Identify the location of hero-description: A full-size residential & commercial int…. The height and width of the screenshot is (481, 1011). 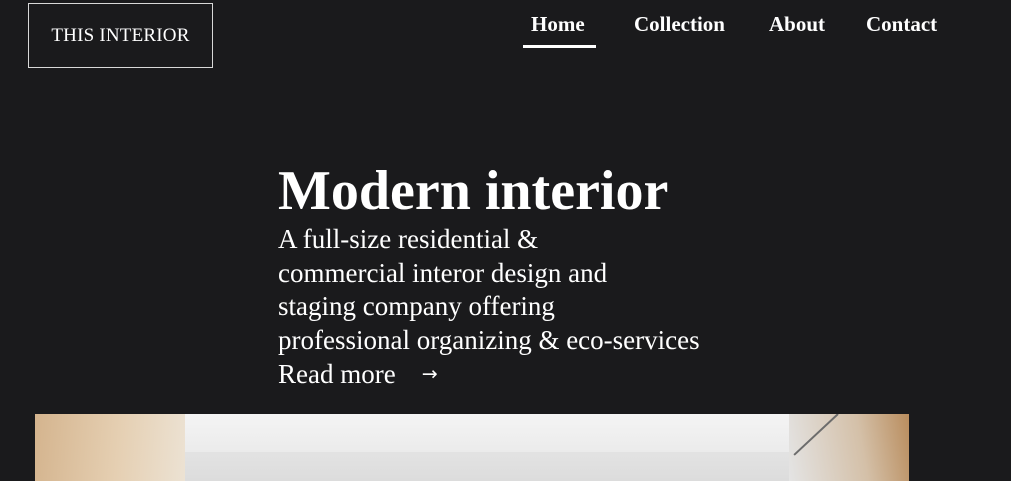
(538, 290).